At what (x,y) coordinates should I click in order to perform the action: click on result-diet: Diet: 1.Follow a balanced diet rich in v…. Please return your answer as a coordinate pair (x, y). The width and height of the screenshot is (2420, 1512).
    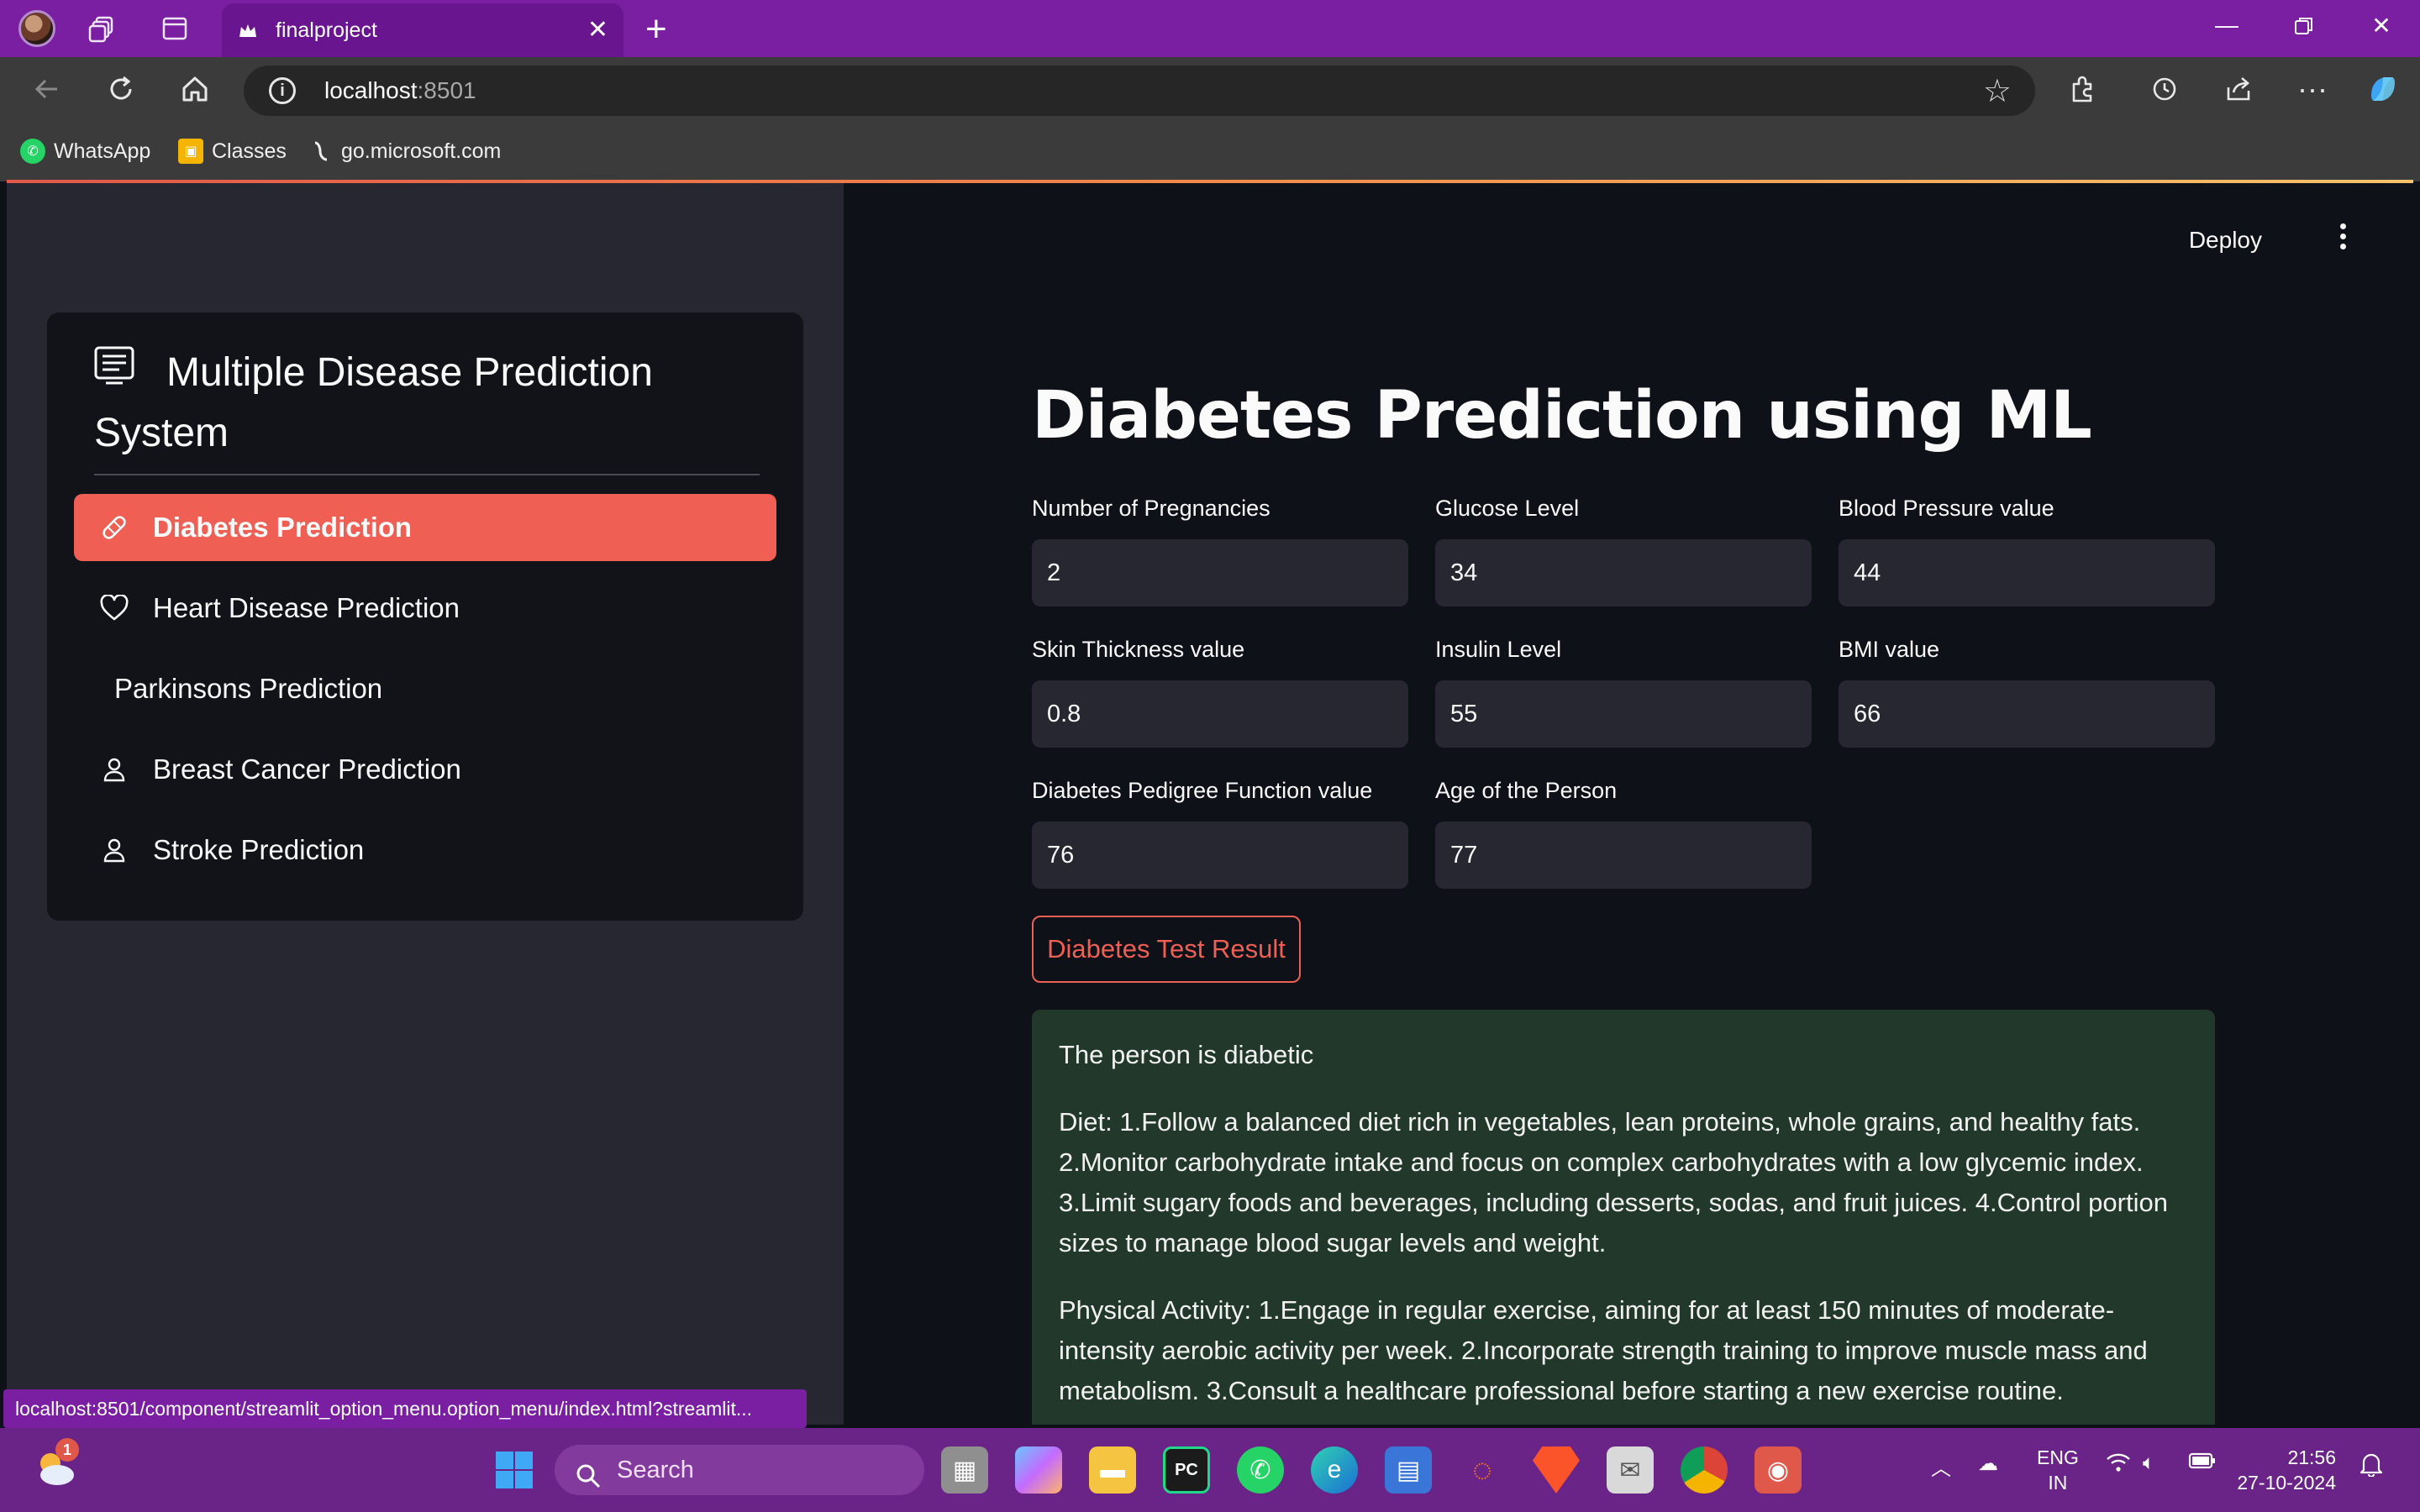
    Looking at the image, I should click on (1614, 1182).